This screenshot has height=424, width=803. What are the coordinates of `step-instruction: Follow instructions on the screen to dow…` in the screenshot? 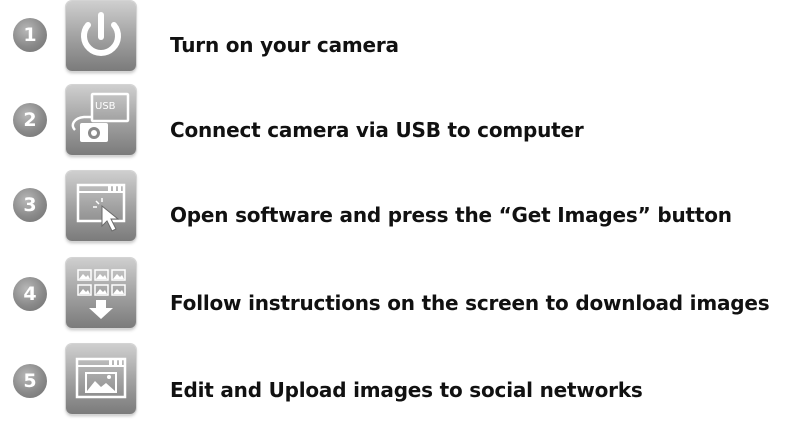 It's located at (470, 303).